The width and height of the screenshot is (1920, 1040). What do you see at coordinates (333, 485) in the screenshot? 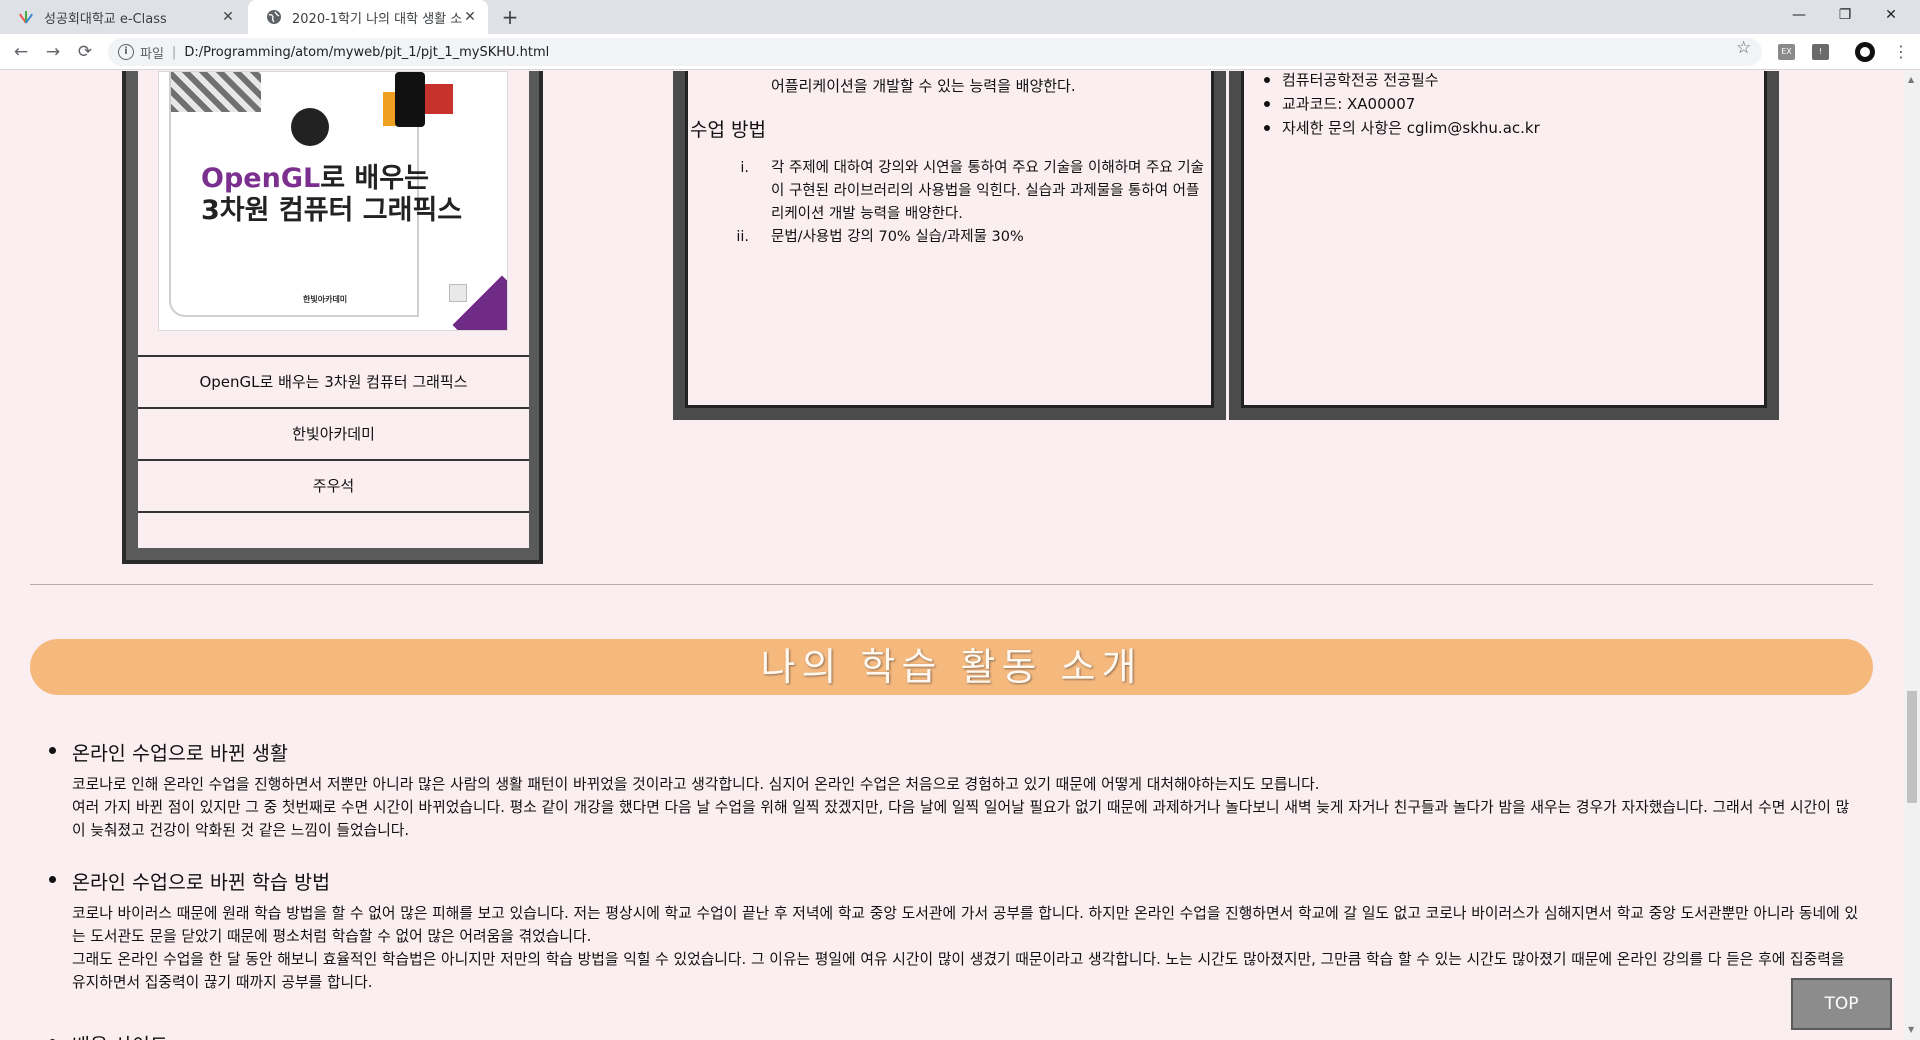
I see `book-author: 주우석` at bounding box center [333, 485].